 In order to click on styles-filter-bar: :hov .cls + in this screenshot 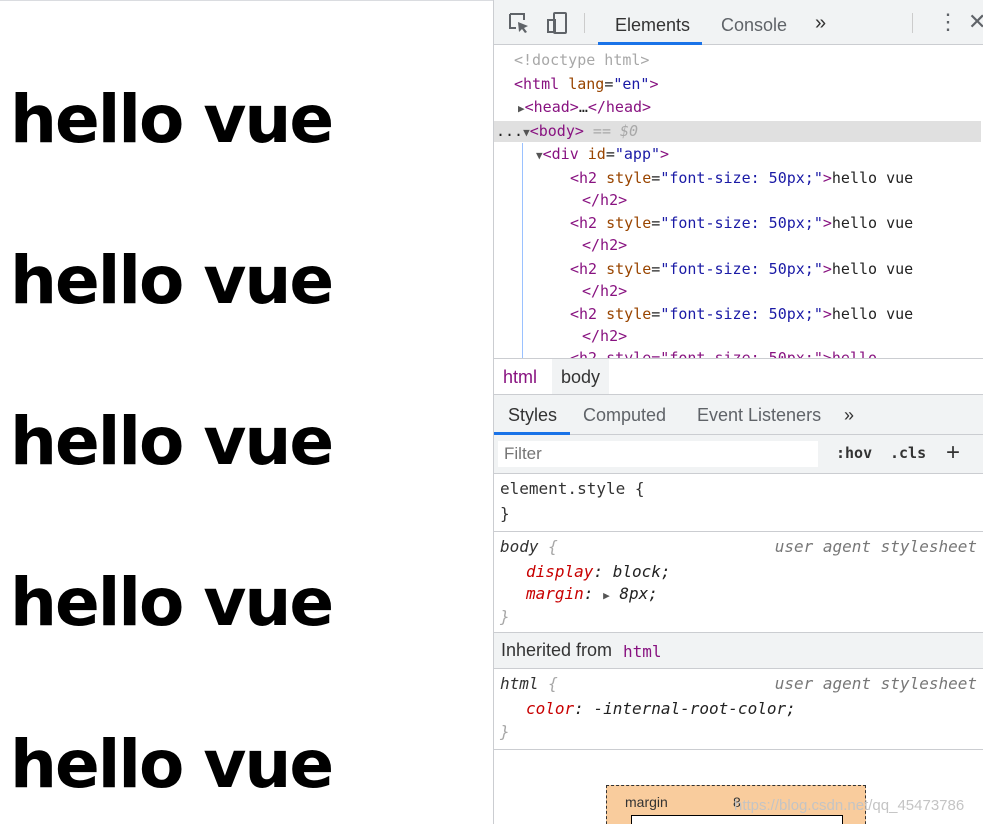, I will do `click(738, 454)`.